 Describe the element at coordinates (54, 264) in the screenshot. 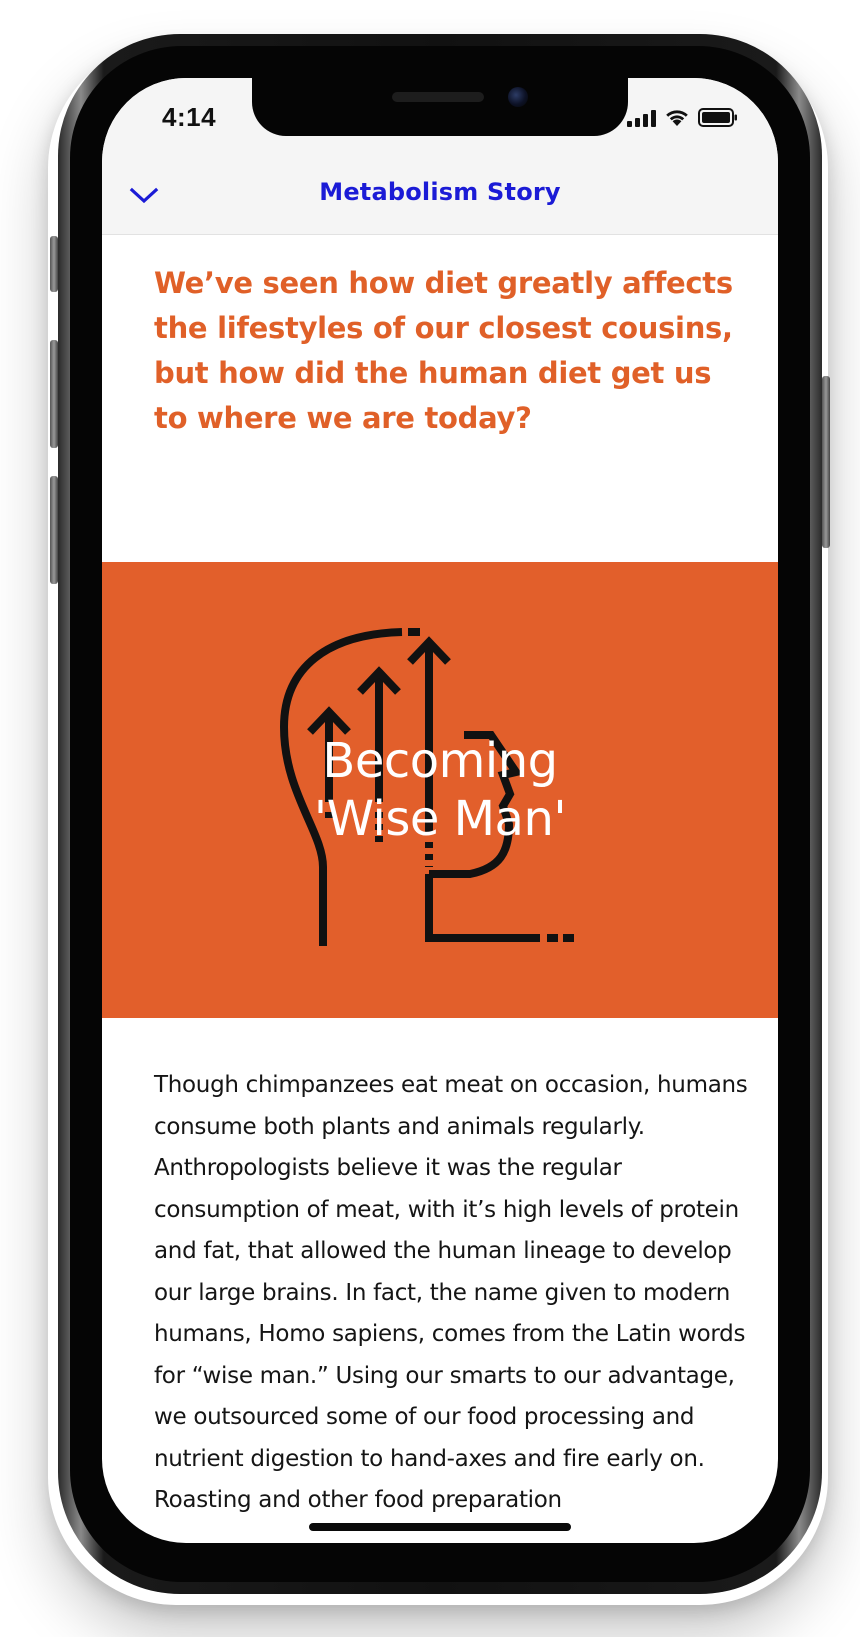

I see `mute-switch` at that location.